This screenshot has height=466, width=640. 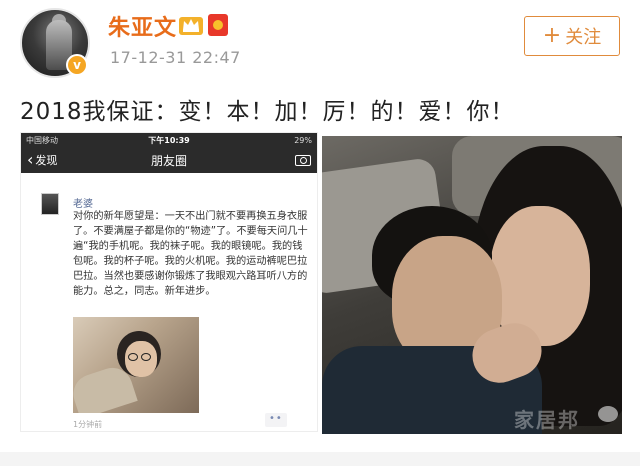 I want to click on nav-title: 朋友圈, so click(x=168, y=160).